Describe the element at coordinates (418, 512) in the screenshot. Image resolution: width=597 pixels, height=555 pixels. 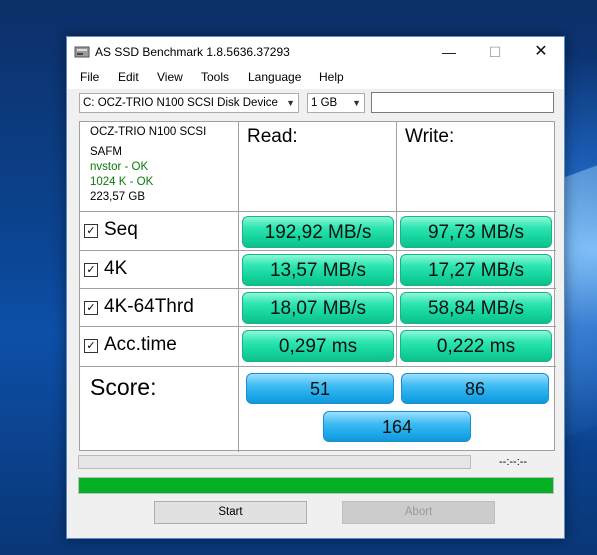
I see `abort-button: Abort` at that location.